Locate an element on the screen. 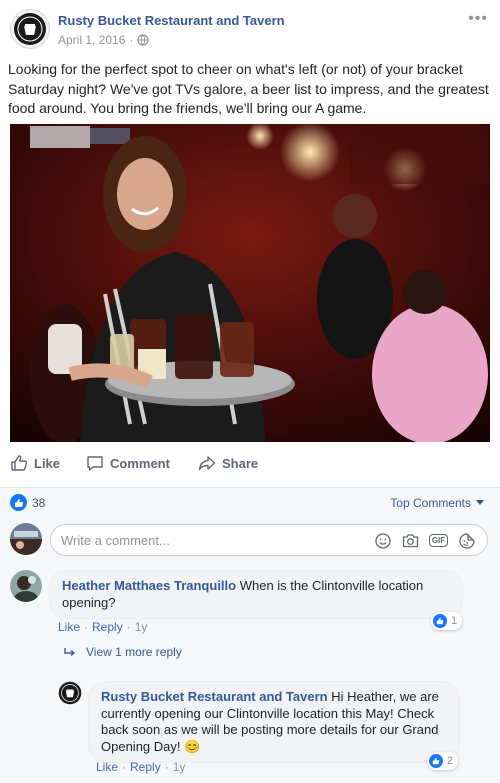  share-label: Share is located at coordinates (240, 463).